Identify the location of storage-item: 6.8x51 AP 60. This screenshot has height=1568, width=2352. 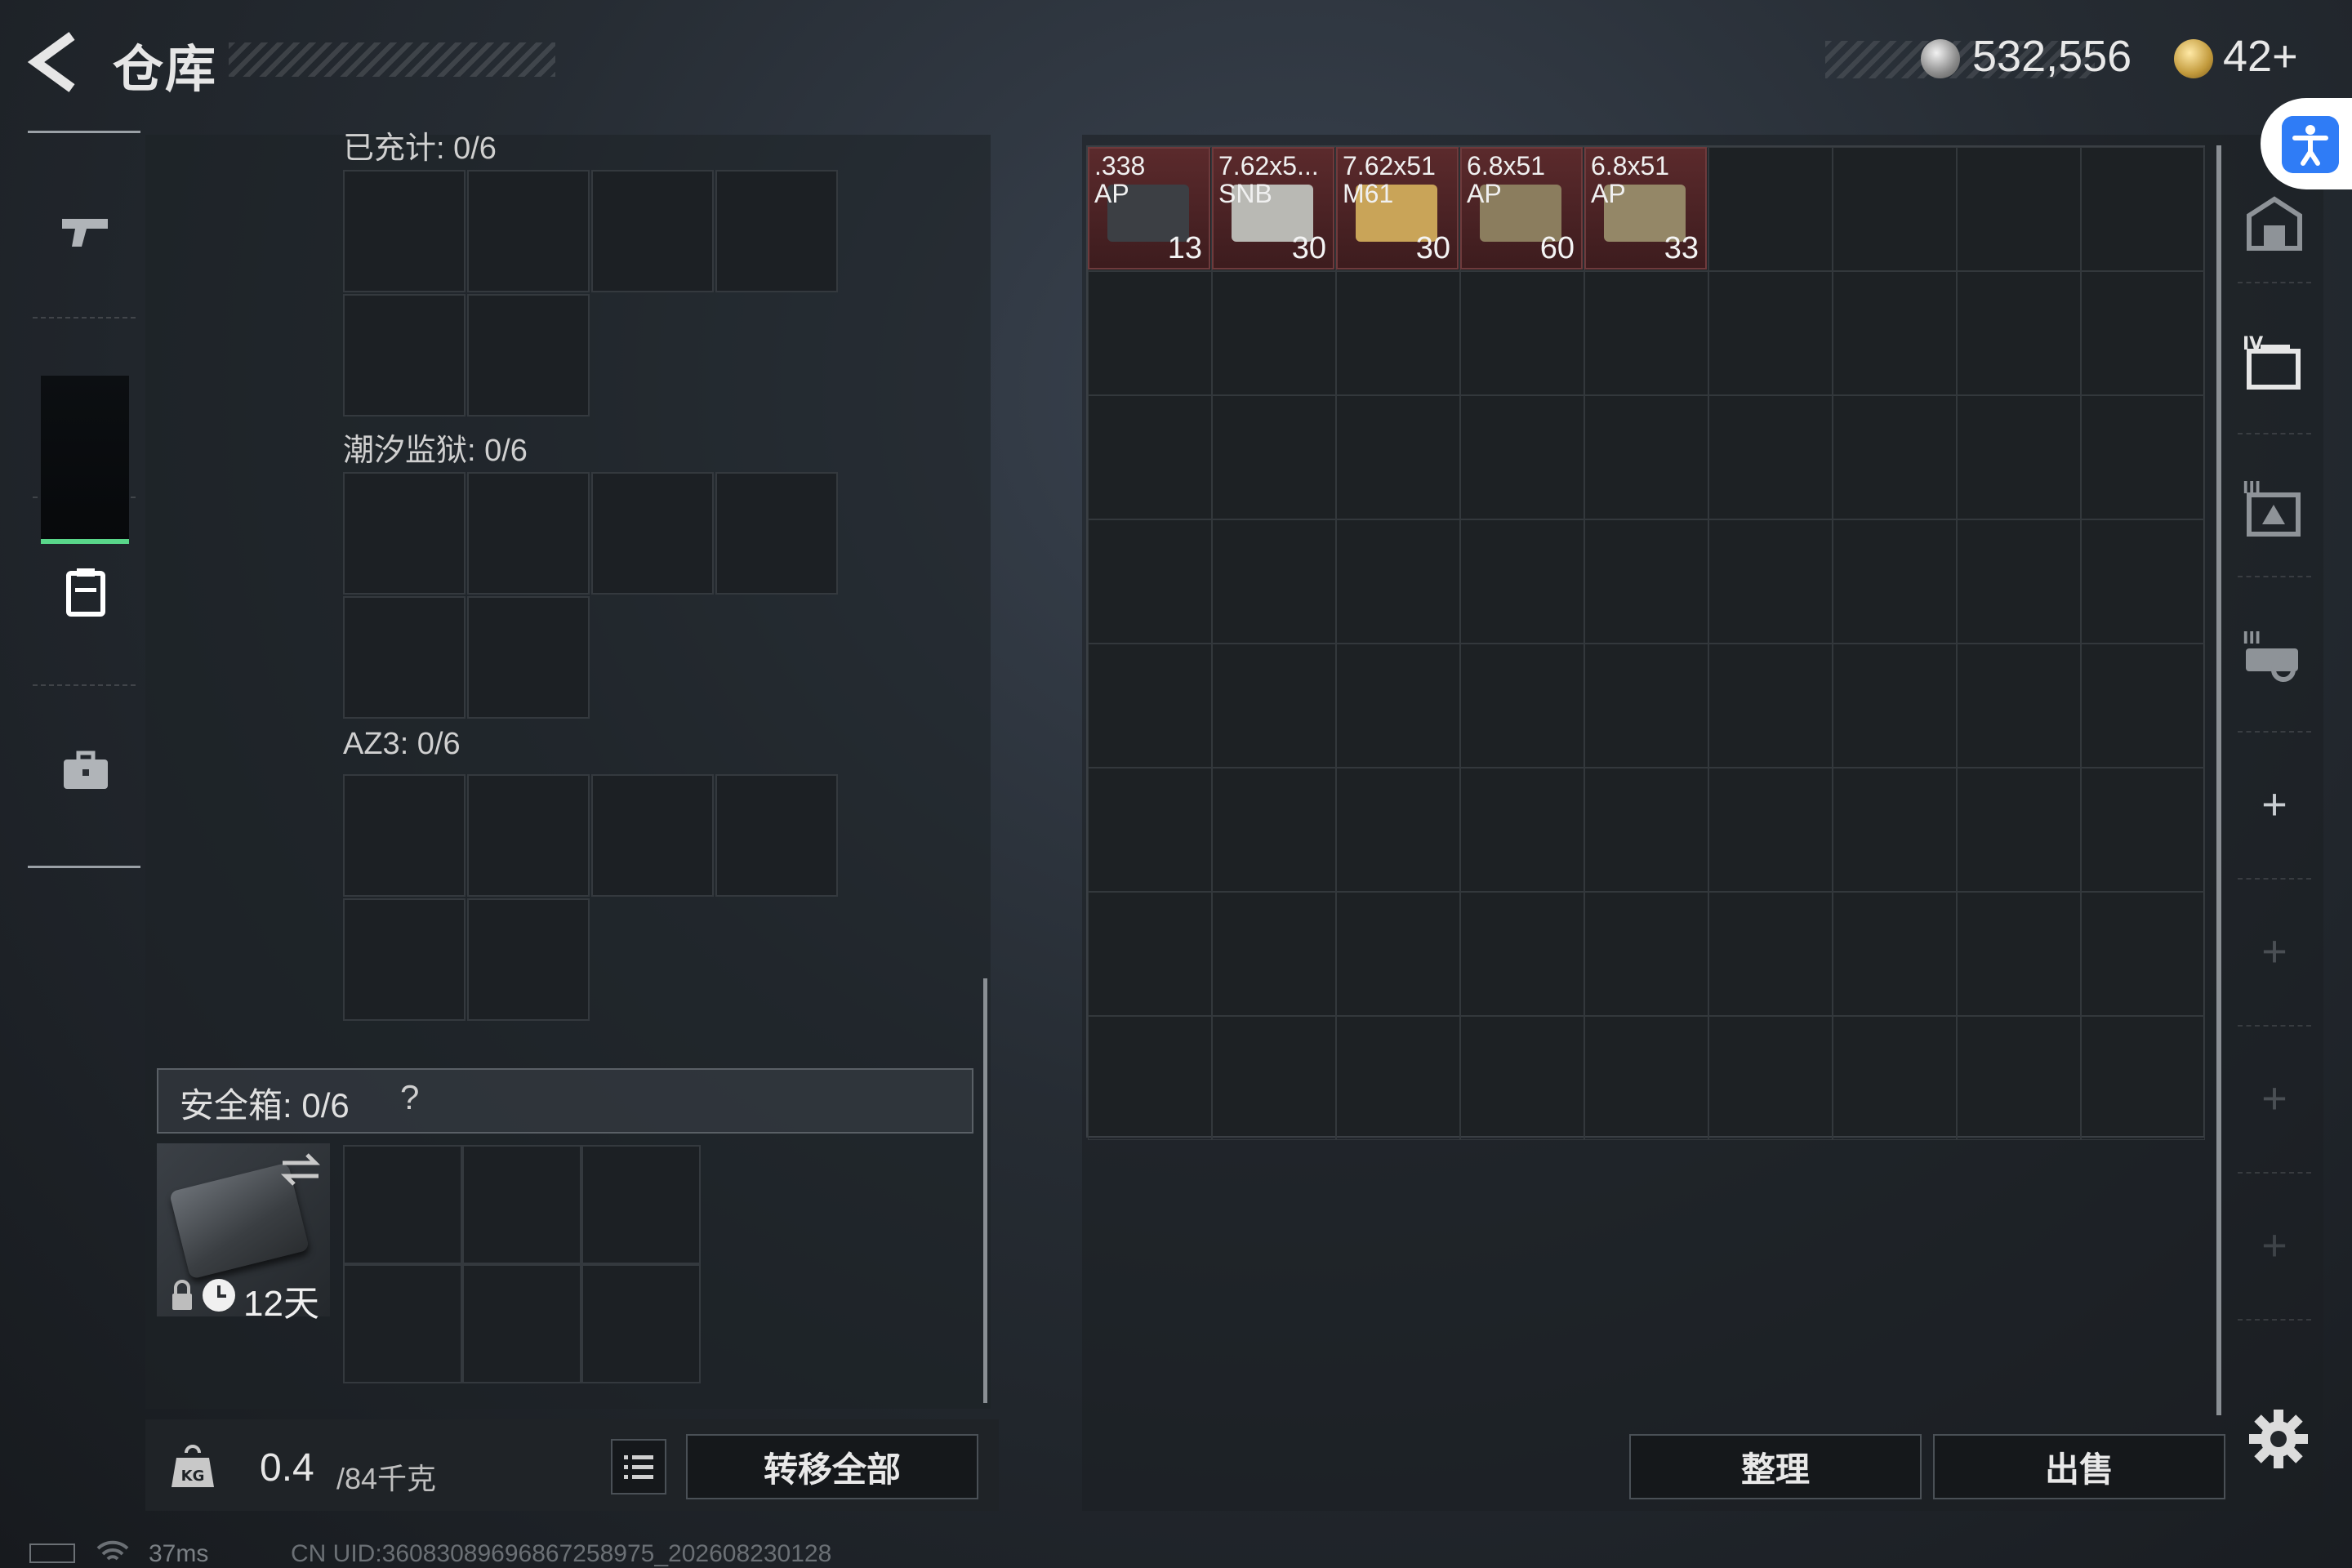
(1521, 208).